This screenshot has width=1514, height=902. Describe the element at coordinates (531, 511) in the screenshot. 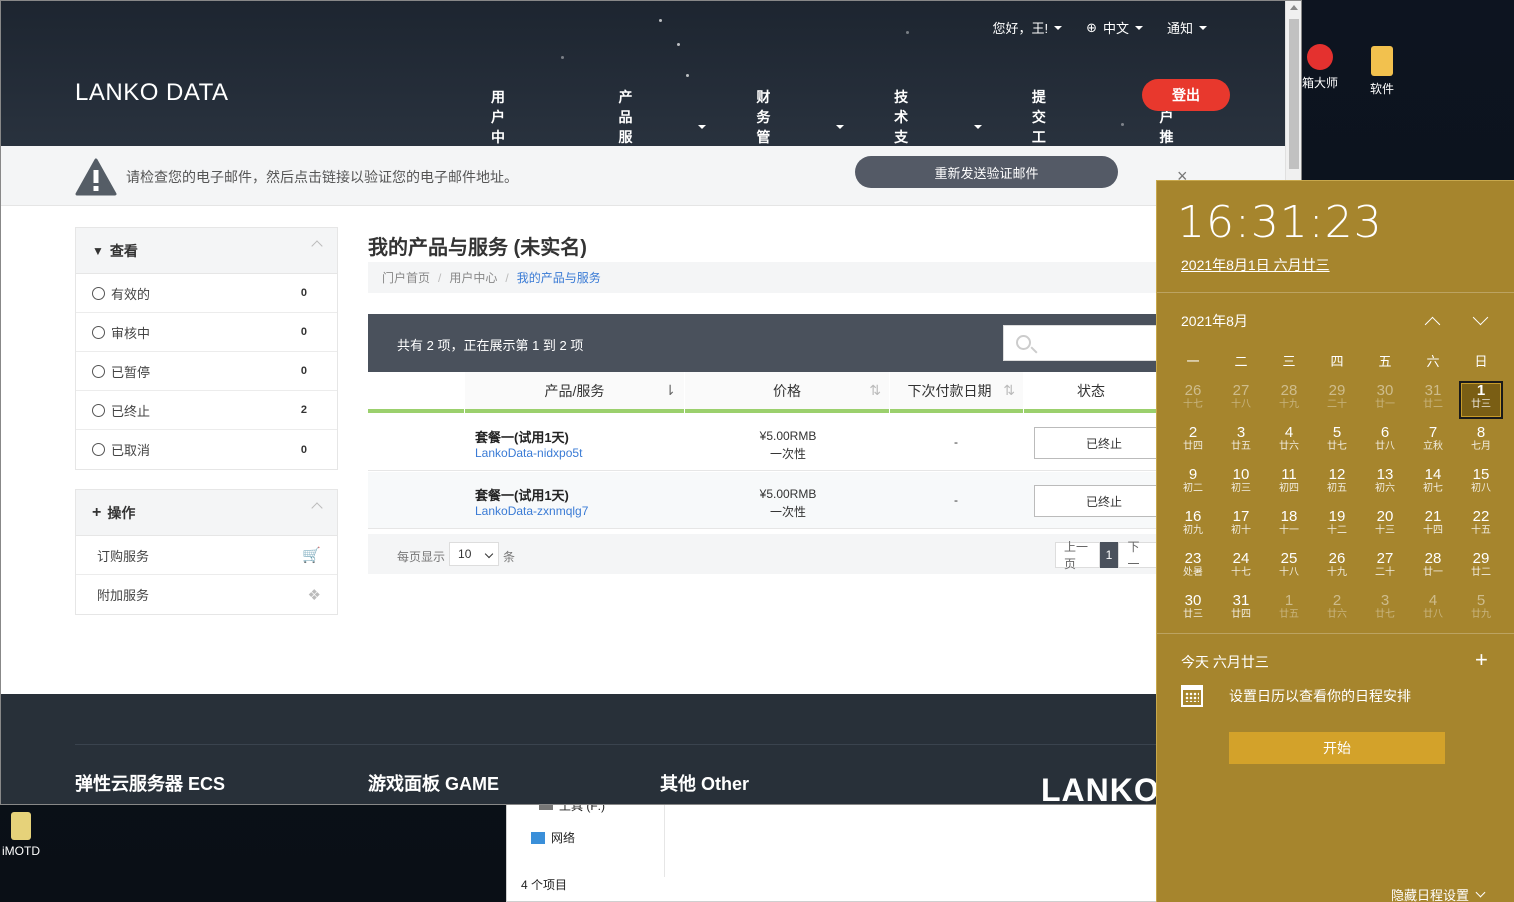

I see `product-host: LankoData-zxnmqlg7` at that location.